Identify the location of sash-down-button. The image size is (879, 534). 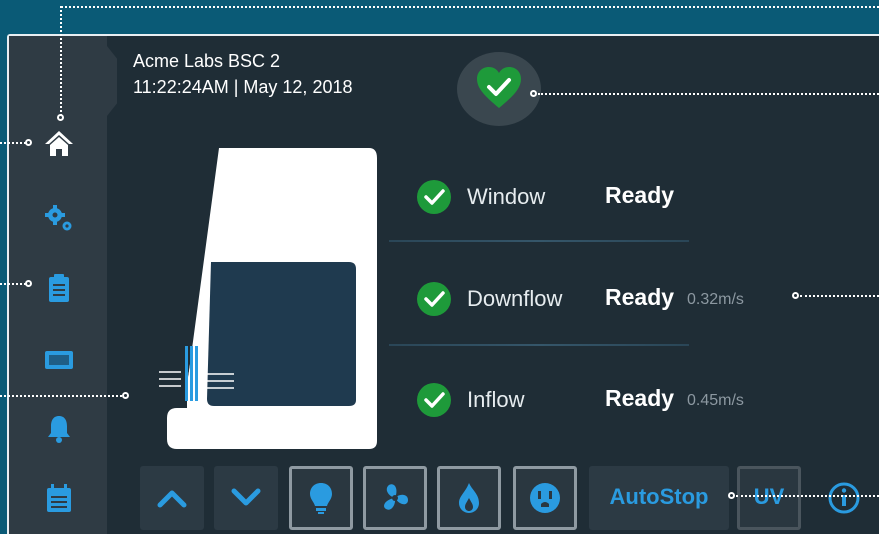
(246, 498).